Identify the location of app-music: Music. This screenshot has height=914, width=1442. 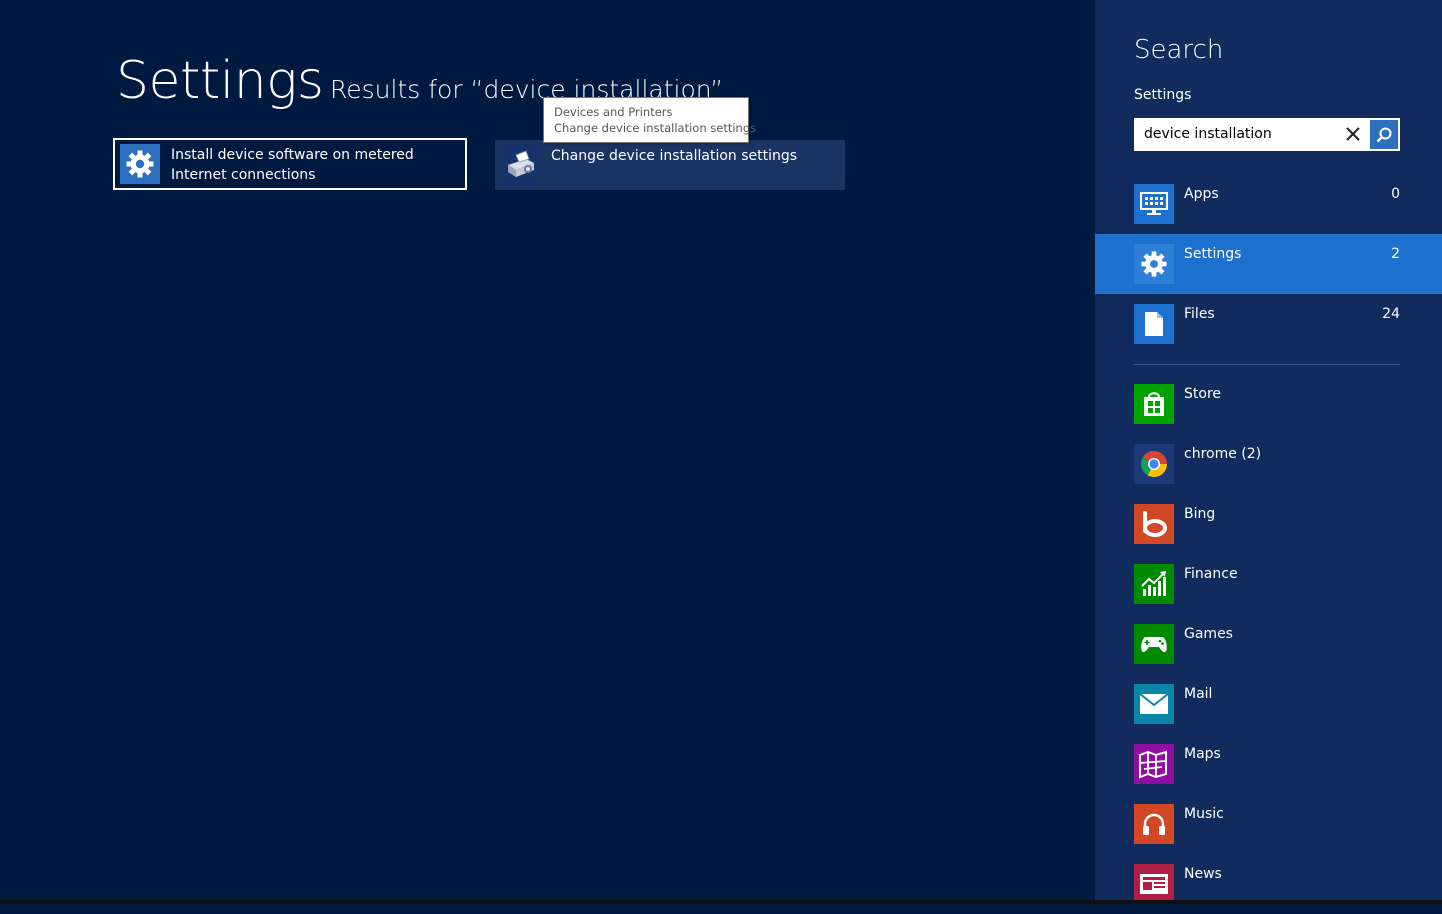
(1268, 824).